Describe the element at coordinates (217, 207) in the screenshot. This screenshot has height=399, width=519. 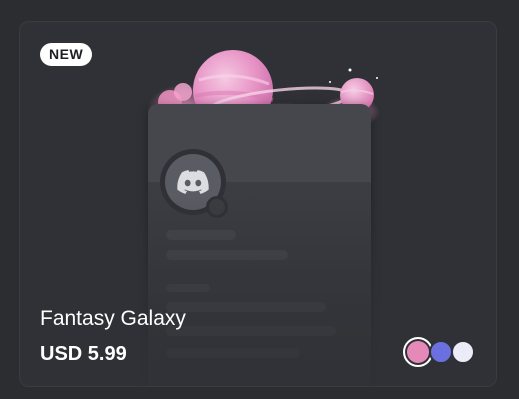
I see `status-dot` at that location.